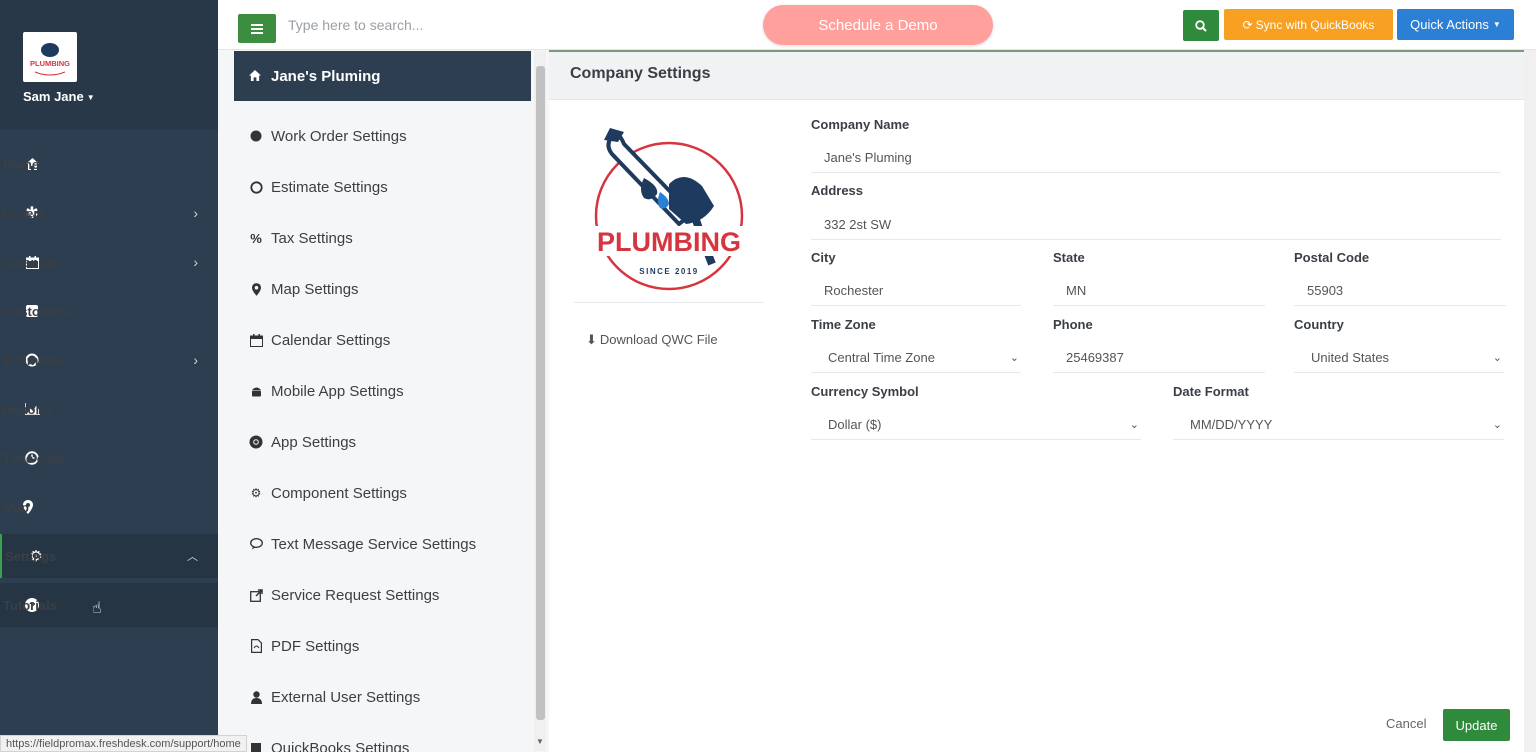 The image size is (1536, 752). I want to click on settings-item-label: Service Request Settings, so click(355, 595).